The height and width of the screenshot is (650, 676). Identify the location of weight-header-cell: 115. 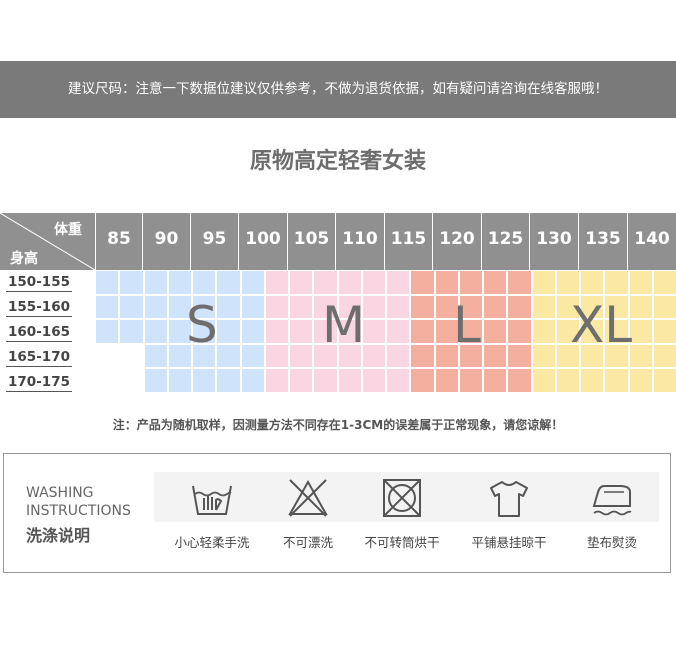
(408, 241).